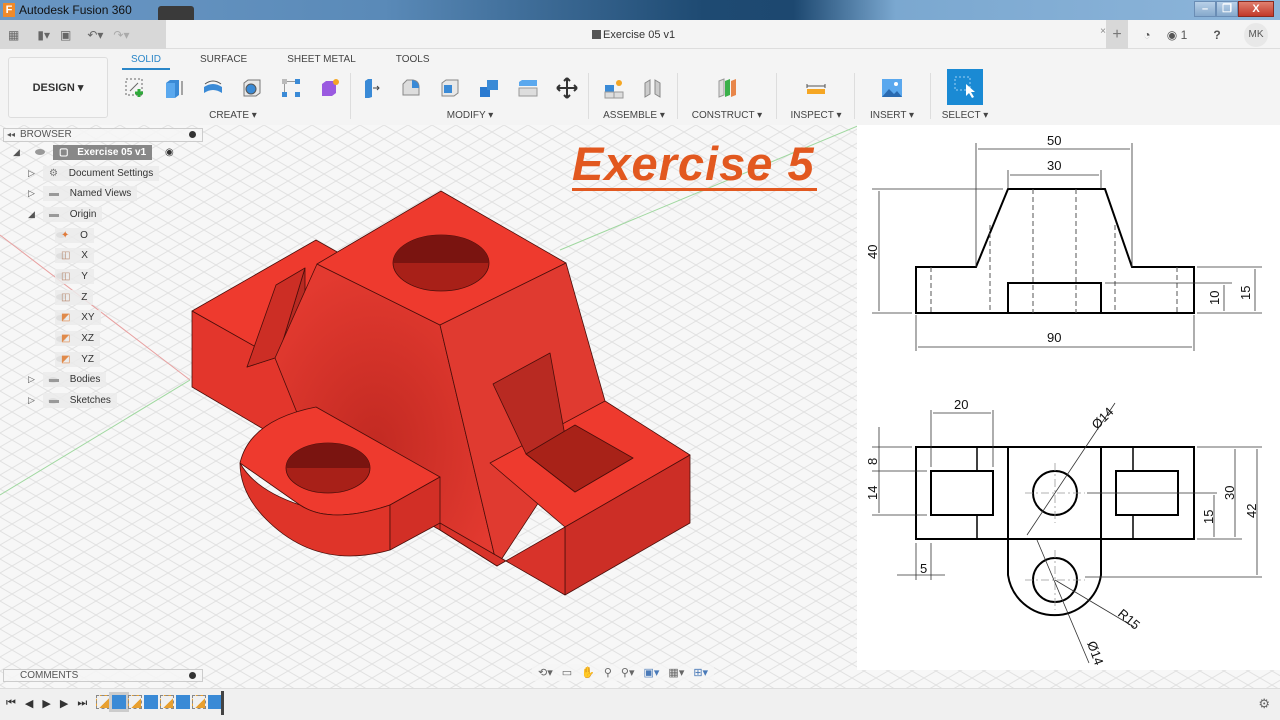 Image resolution: width=1280 pixels, height=720 pixels. What do you see at coordinates (1205, 9) in the screenshot?
I see `minimize-button: –` at bounding box center [1205, 9].